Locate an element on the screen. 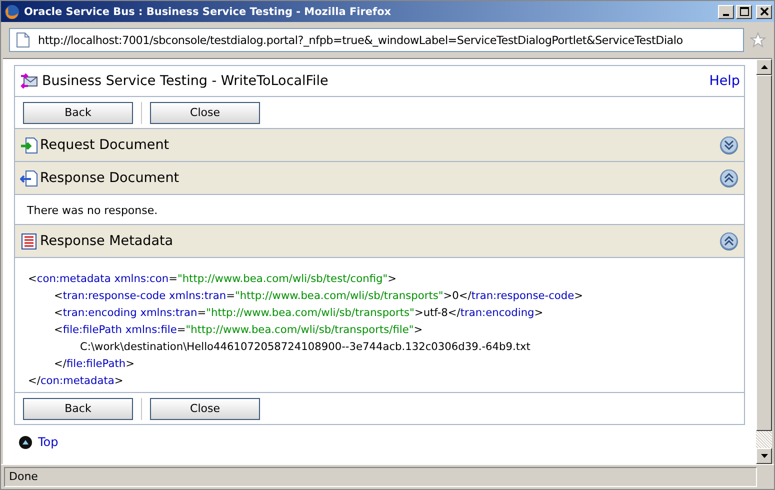 The width and height of the screenshot is (775, 490). document-arrow-out-icon is located at coordinates (29, 178).